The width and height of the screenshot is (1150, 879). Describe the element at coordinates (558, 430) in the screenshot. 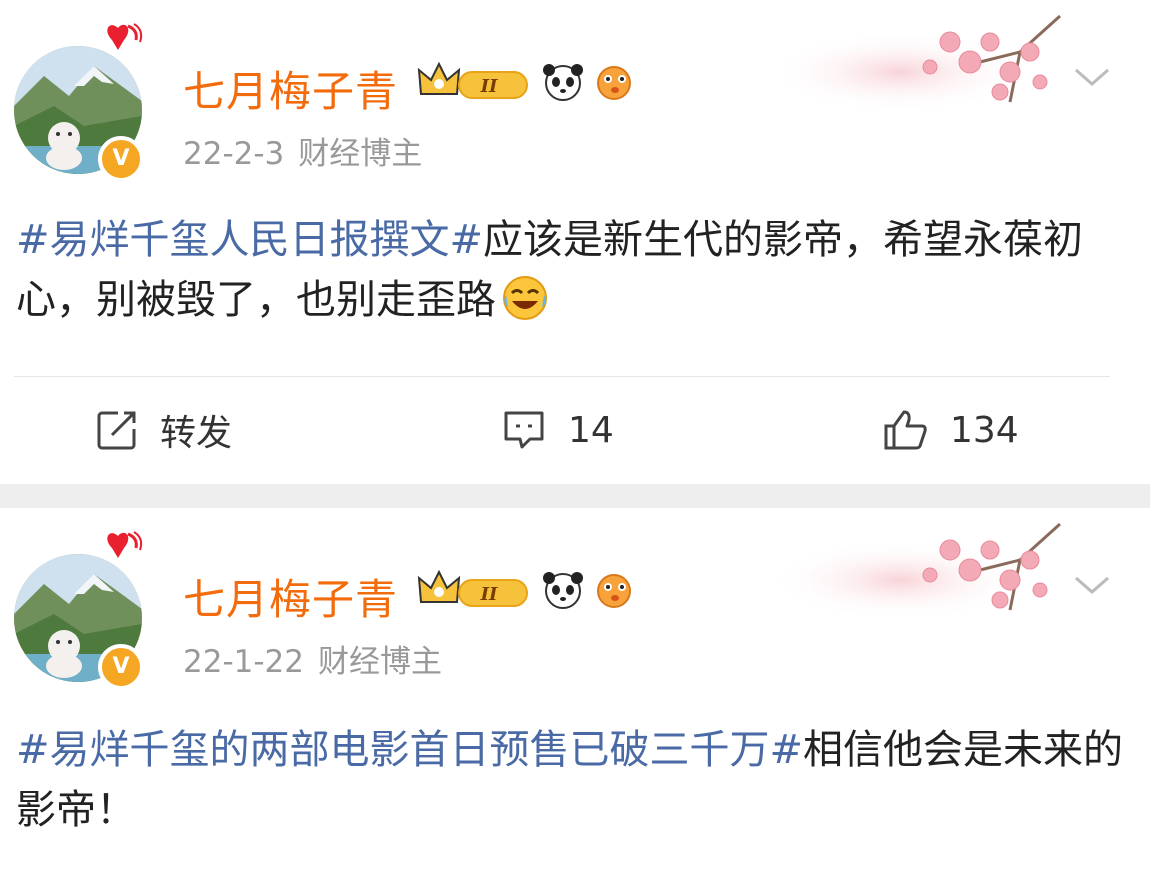

I see `comment-button: 14` at that location.